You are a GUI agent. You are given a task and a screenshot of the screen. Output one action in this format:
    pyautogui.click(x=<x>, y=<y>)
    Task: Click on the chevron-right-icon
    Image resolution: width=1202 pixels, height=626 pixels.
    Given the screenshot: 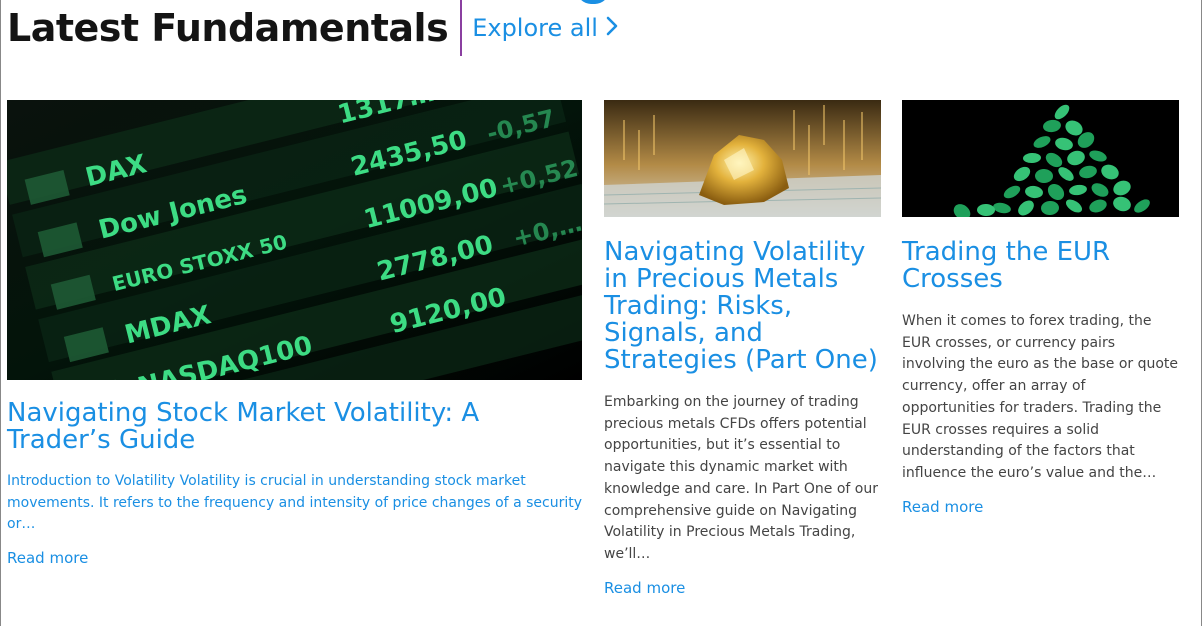 What is the action you would take?
    pyautogui.click(x=612, y=28)
    